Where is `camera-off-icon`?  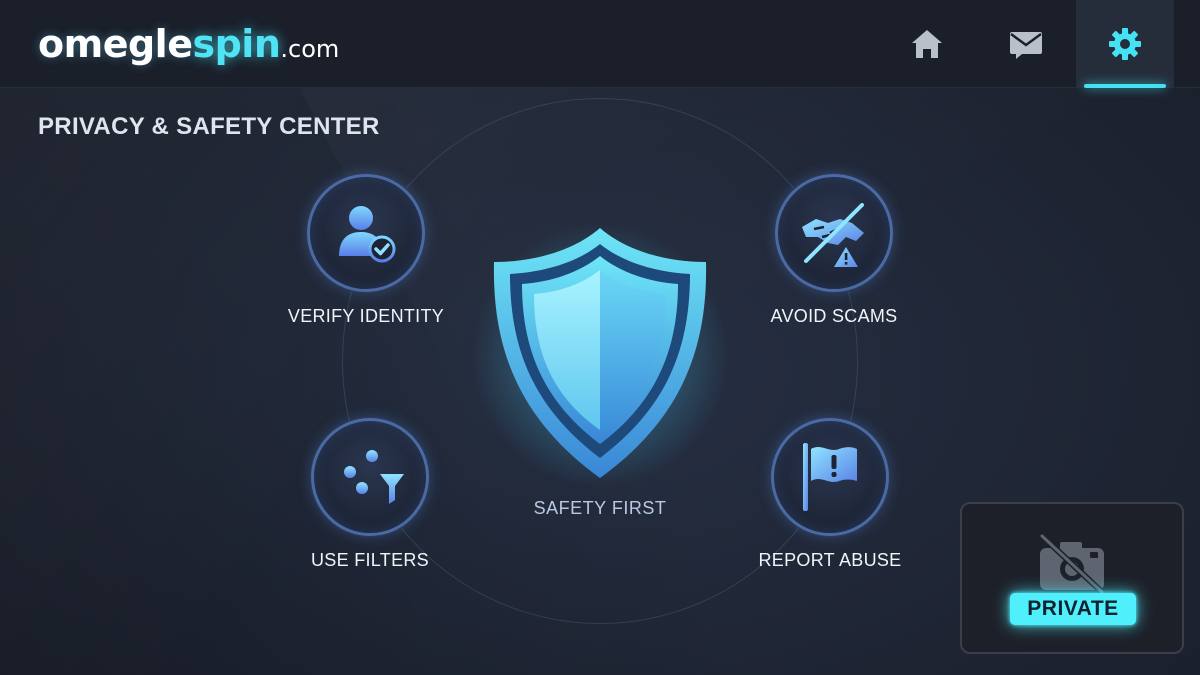
camera-off-icon is located at coordinates (1072, 564).